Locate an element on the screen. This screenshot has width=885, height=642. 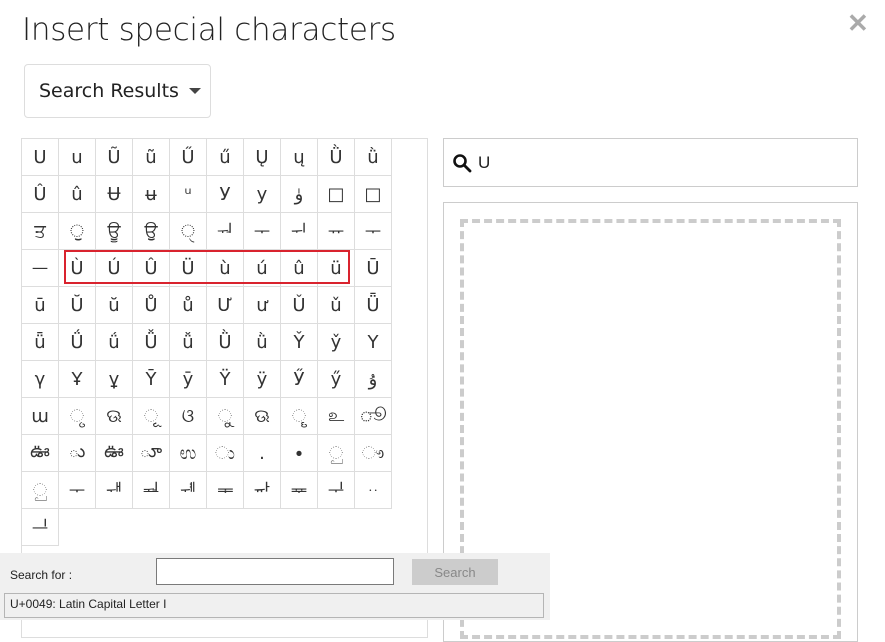
character-cell: Ů is located at coordinates (151, 305).